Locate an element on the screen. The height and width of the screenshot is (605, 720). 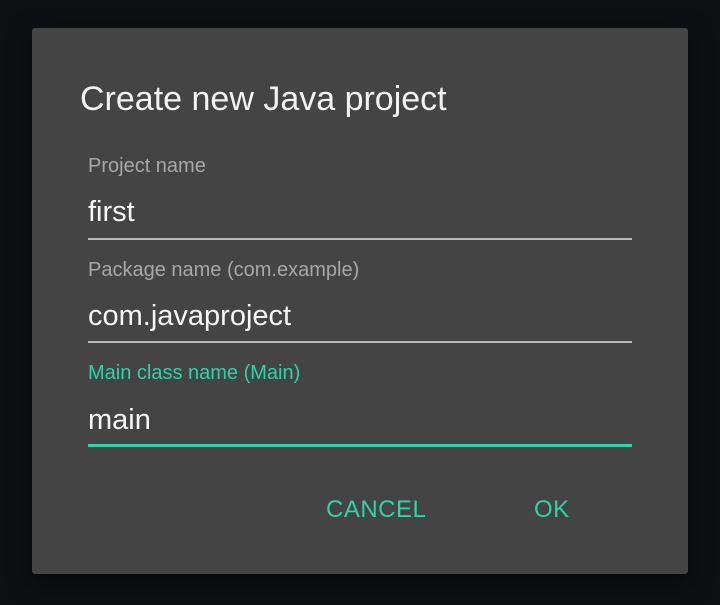
package-name-input is located at coordinates (360, 316).